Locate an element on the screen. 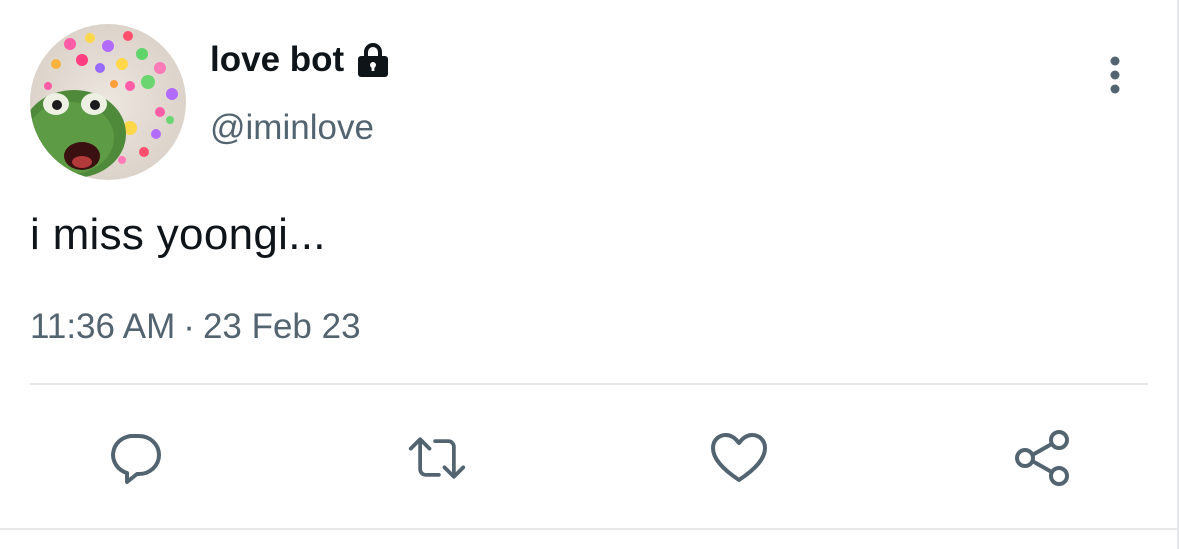 This screenshot has height=549, width=1179. display-name: love bot is located at coordinates (301, 60).